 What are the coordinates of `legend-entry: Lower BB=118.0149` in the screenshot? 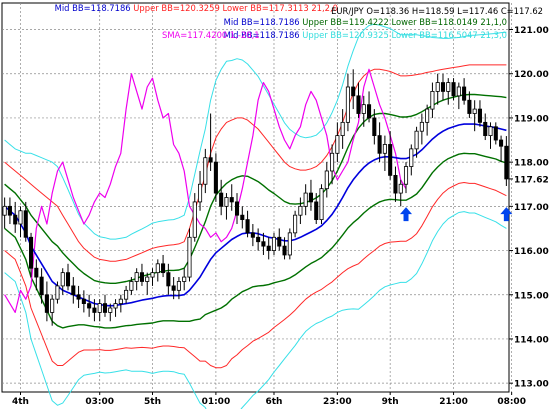 It's located at (433, 22).